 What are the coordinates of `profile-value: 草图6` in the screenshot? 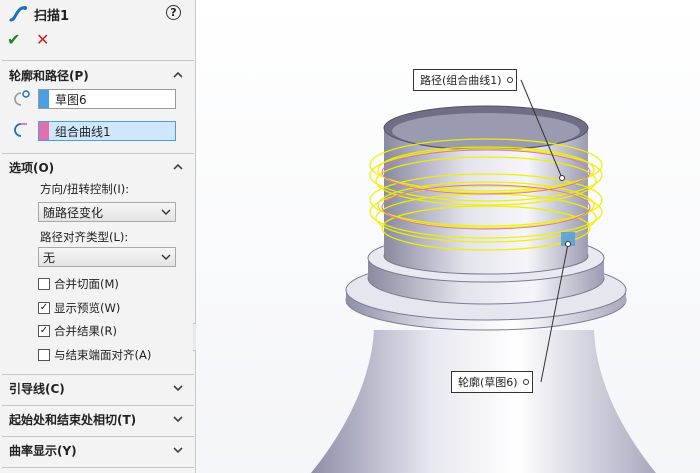 It's located at (71, 99).